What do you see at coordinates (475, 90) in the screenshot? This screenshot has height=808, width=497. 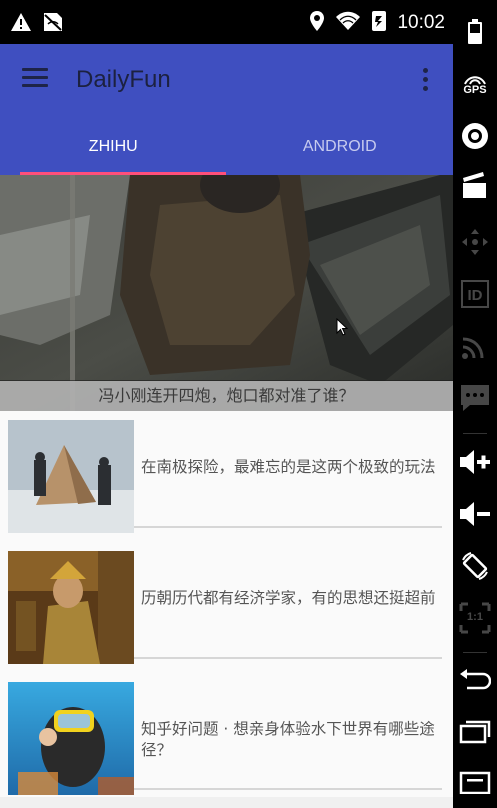 I see `gps-label: GPS` at bounding box center [475, 90].